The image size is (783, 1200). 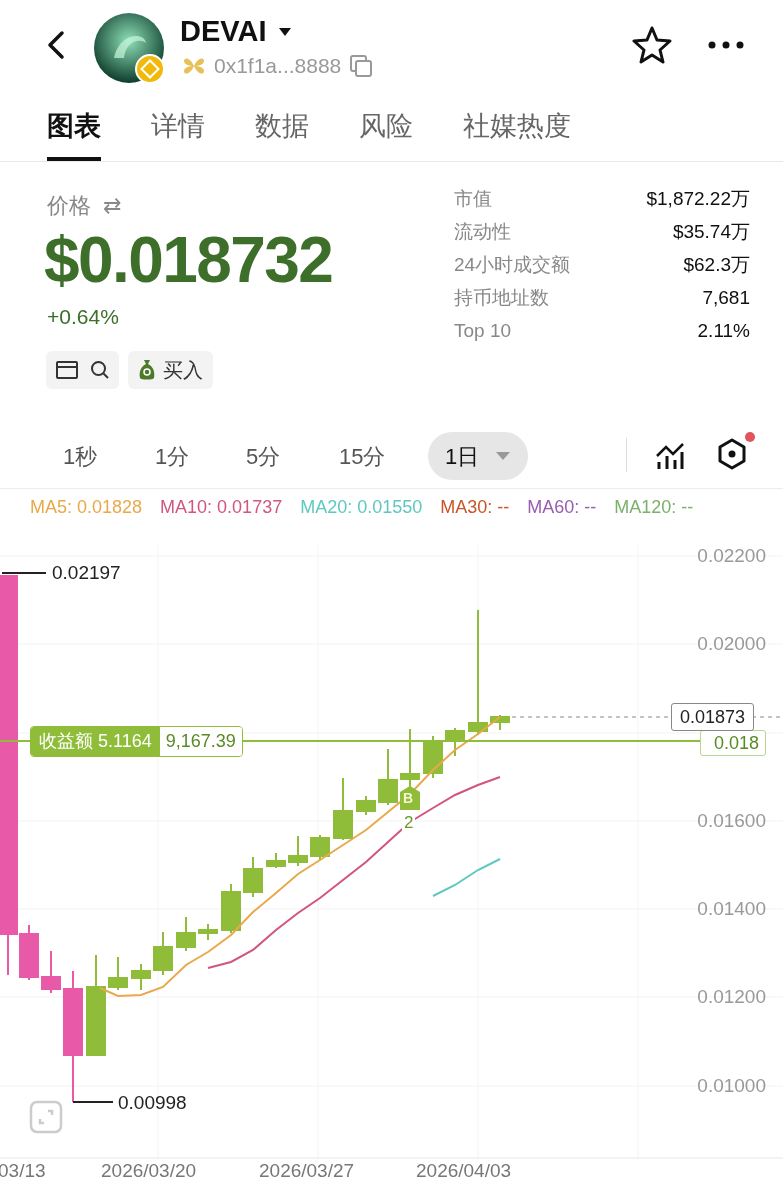 I want to click on chart-search-button, so click(x=82, y=370).